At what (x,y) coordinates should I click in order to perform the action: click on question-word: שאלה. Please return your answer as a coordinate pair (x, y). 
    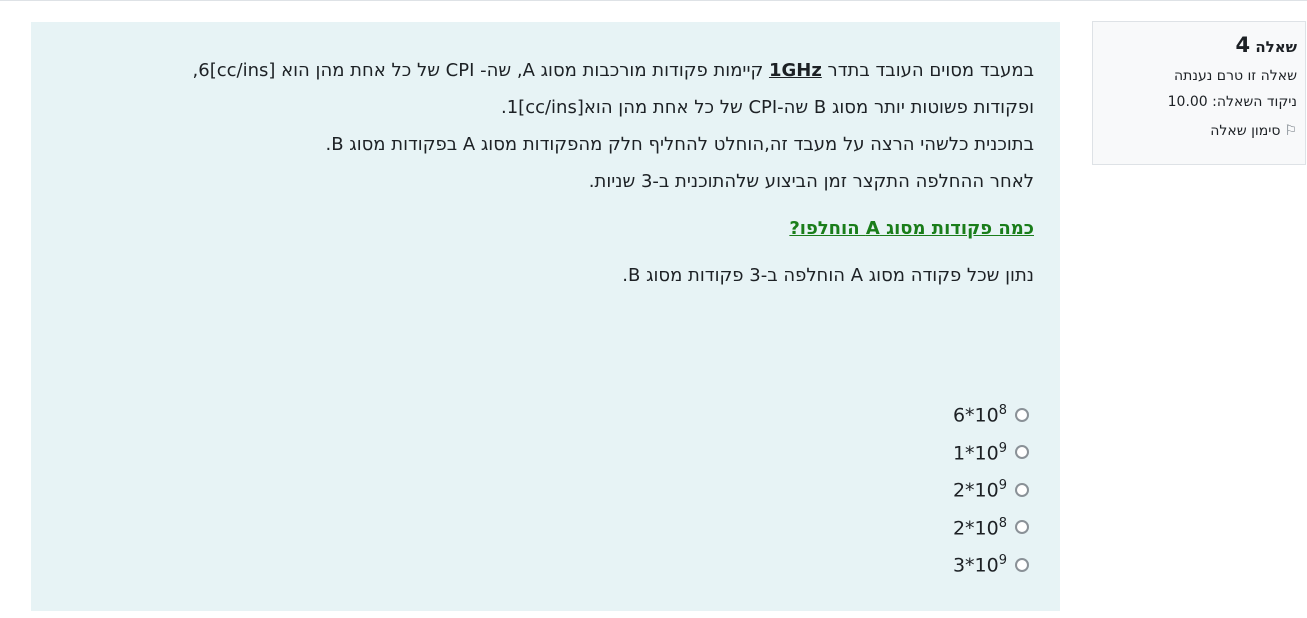
    Looking at the image, I should click on (1276, 47).